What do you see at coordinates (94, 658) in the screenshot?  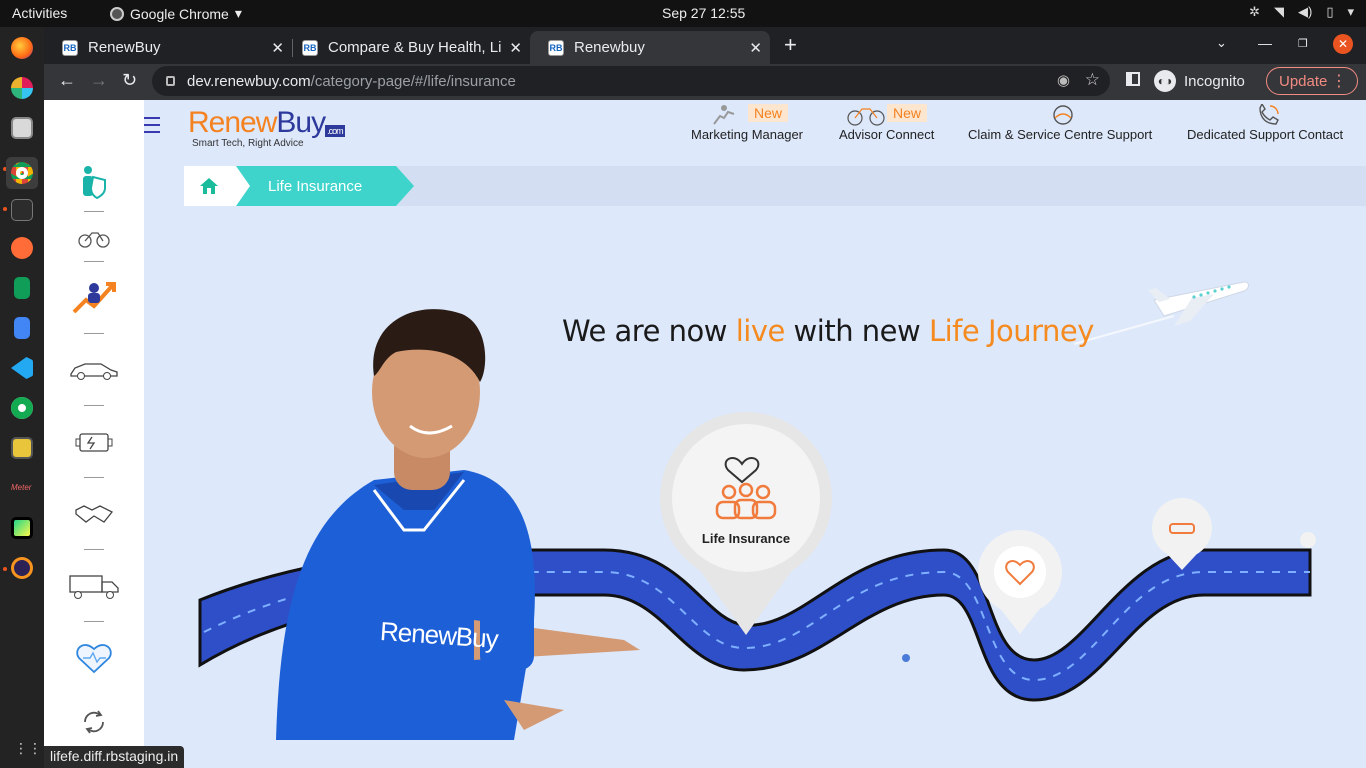 I see `health-heart-nav-icon` at bounding box center [94, 658].